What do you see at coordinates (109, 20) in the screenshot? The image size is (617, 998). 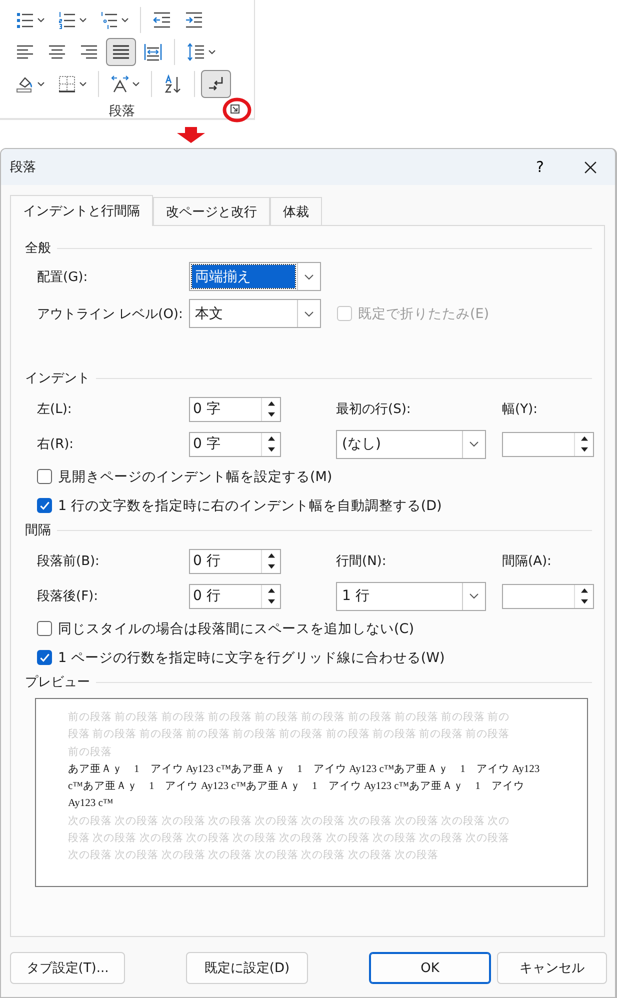 I see `multilevel-icon` at bounding box center [109, 20].